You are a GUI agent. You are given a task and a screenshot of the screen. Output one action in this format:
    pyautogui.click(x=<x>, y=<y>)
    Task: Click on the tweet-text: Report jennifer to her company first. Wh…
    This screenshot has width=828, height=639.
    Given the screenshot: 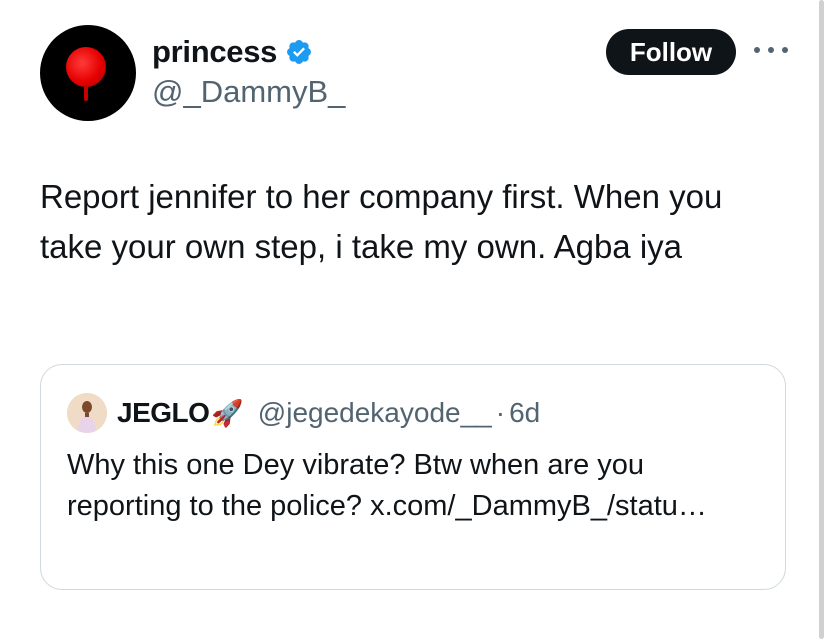 What is the action you would take?
    pyautogui.click(x=381, y=221)
    